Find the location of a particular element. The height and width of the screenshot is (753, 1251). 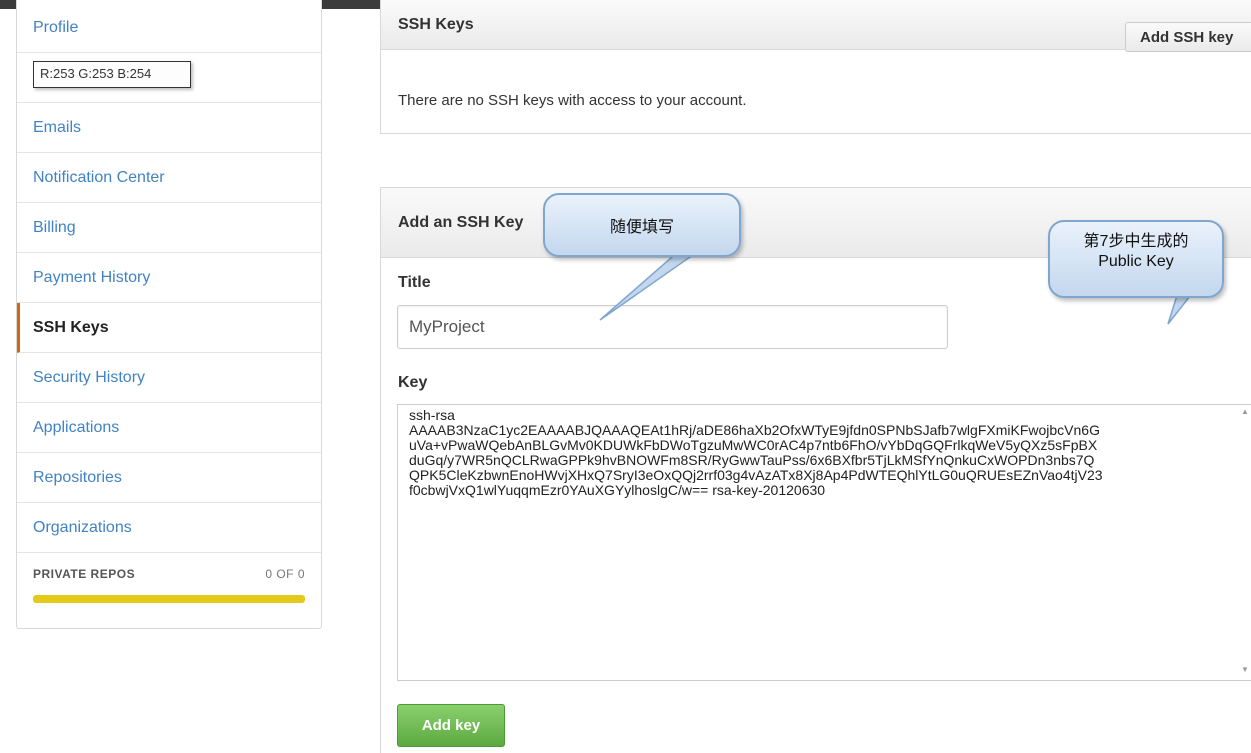

key-callout-text-line1: 第7步中生成的 is located at coordinates (1136, 241).